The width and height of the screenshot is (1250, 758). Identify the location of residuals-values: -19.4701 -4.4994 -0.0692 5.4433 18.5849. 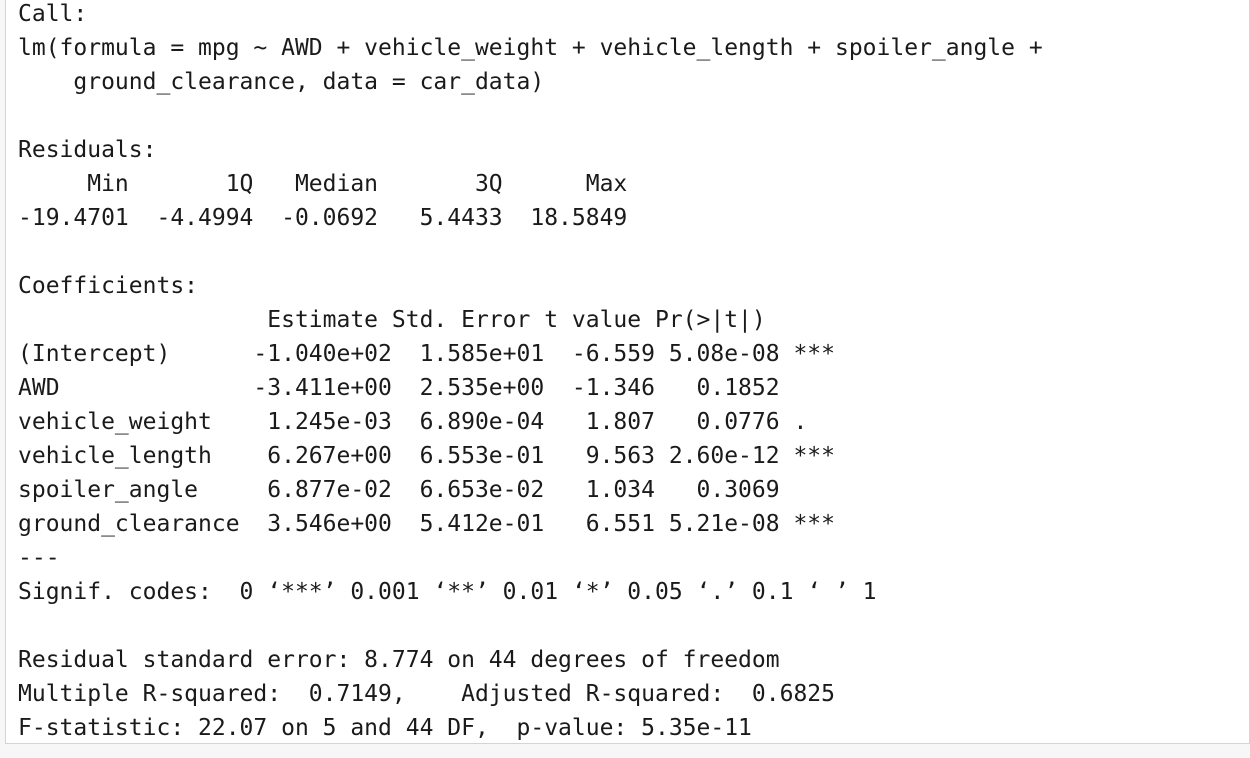
(330, 218).